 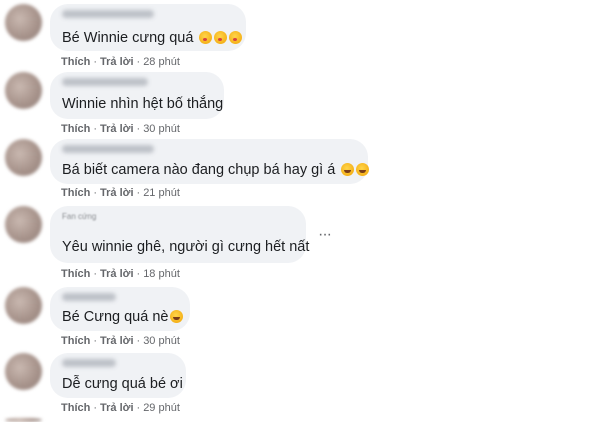 I want to click on top-fan-badge: Fan cứng, so click(x=79, y=216).